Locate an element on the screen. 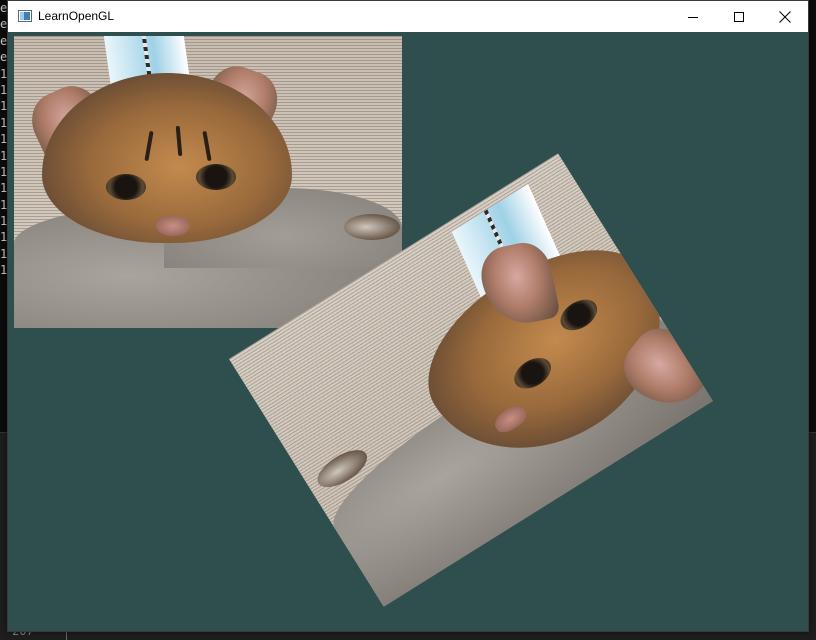 Image resolution: width=816 pixels, height=640 pixels. window-app-icon is located at coordinates (25, 16).